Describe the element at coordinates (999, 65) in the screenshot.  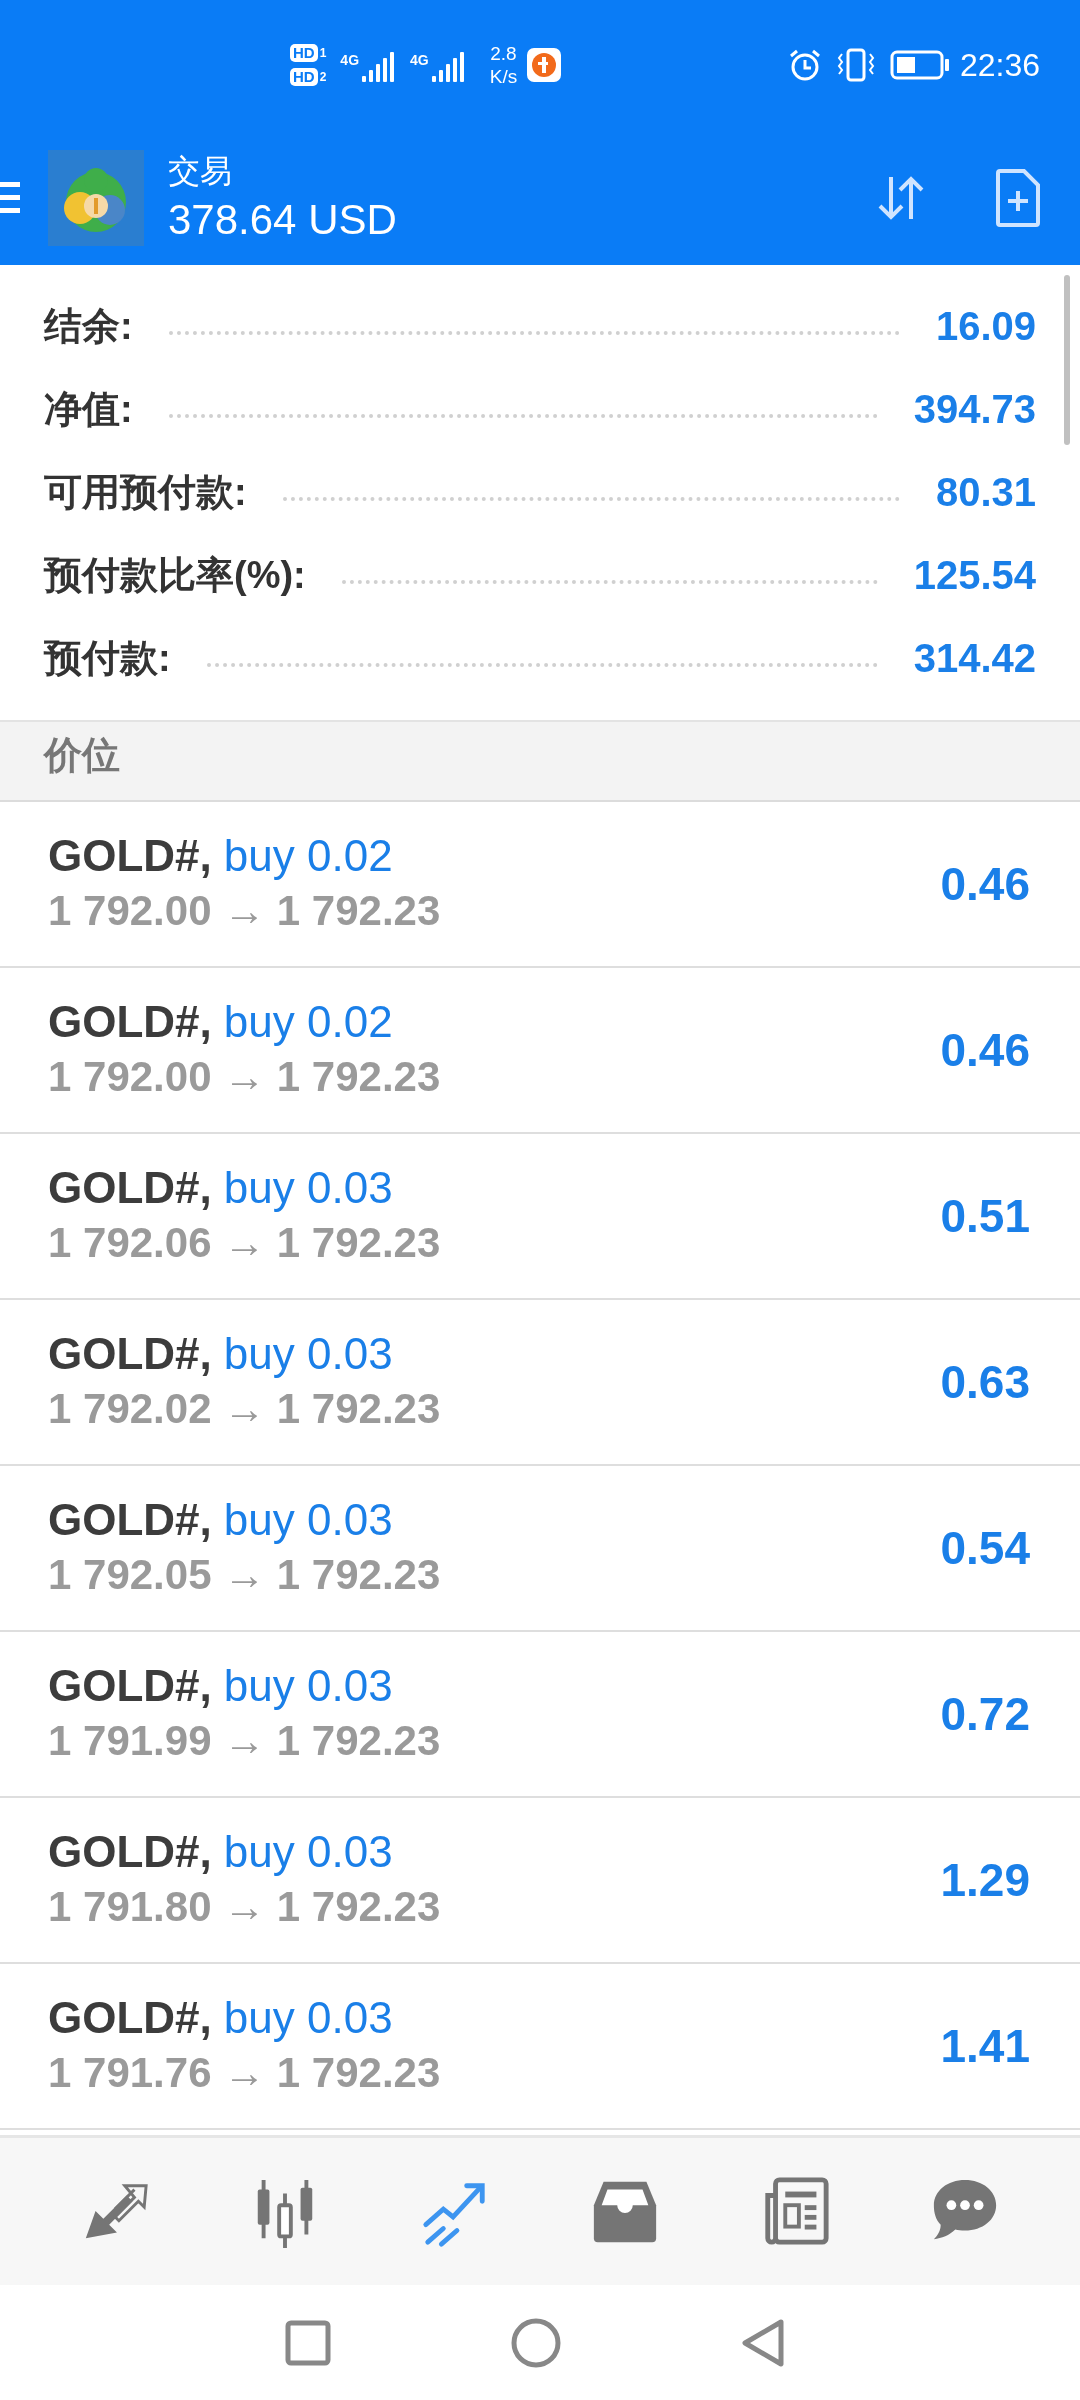
I see `clock-time: 22:36` at that location.